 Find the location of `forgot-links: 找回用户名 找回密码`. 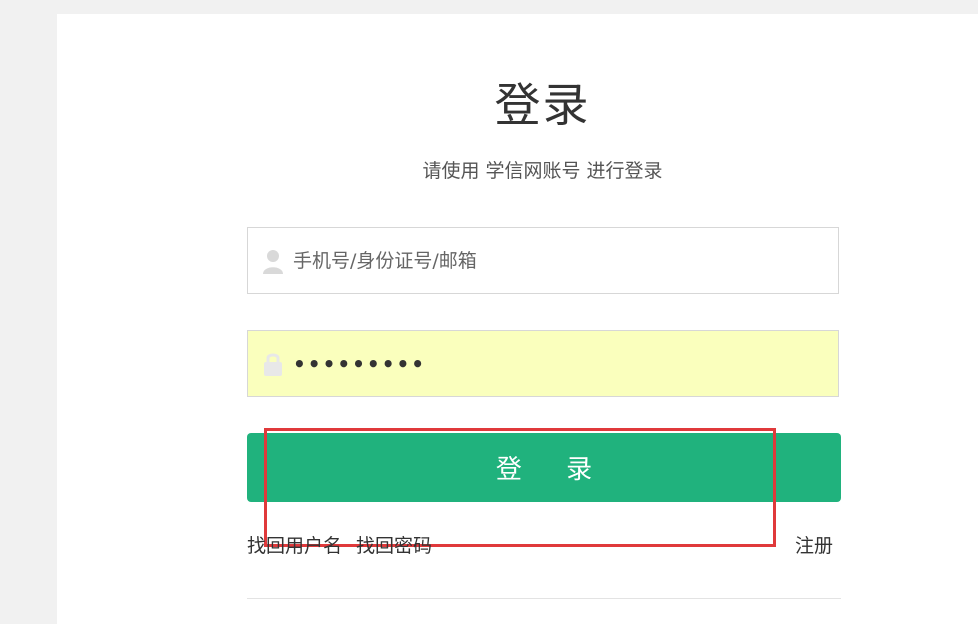

forgot-links: 找回用户名 找回密码 is located at coordinates (346, 546).